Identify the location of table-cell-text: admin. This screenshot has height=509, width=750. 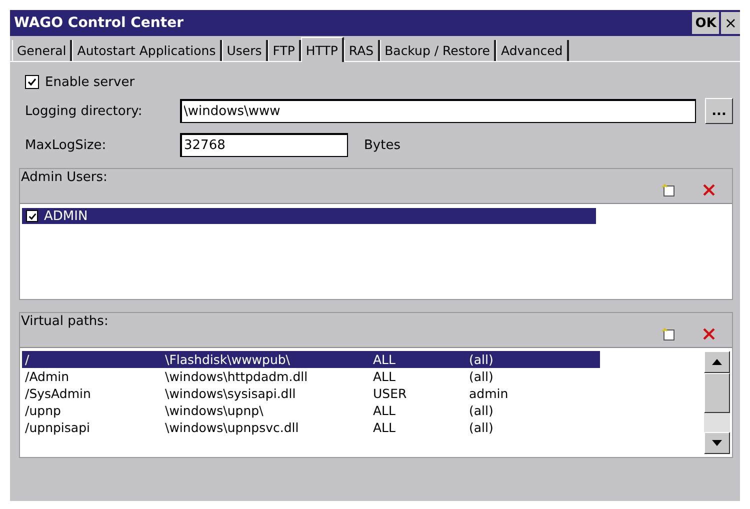
(488, 393).